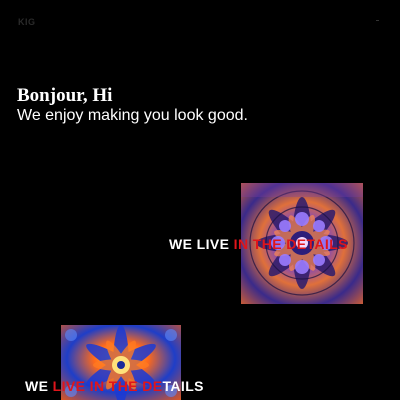 Image resolution: width=400 pixels, height=400 pixels. Describe the element at coordinates (107, 386) in the screenshot. I see `slogan-red-part: LIVE IN THE DE` at that location.